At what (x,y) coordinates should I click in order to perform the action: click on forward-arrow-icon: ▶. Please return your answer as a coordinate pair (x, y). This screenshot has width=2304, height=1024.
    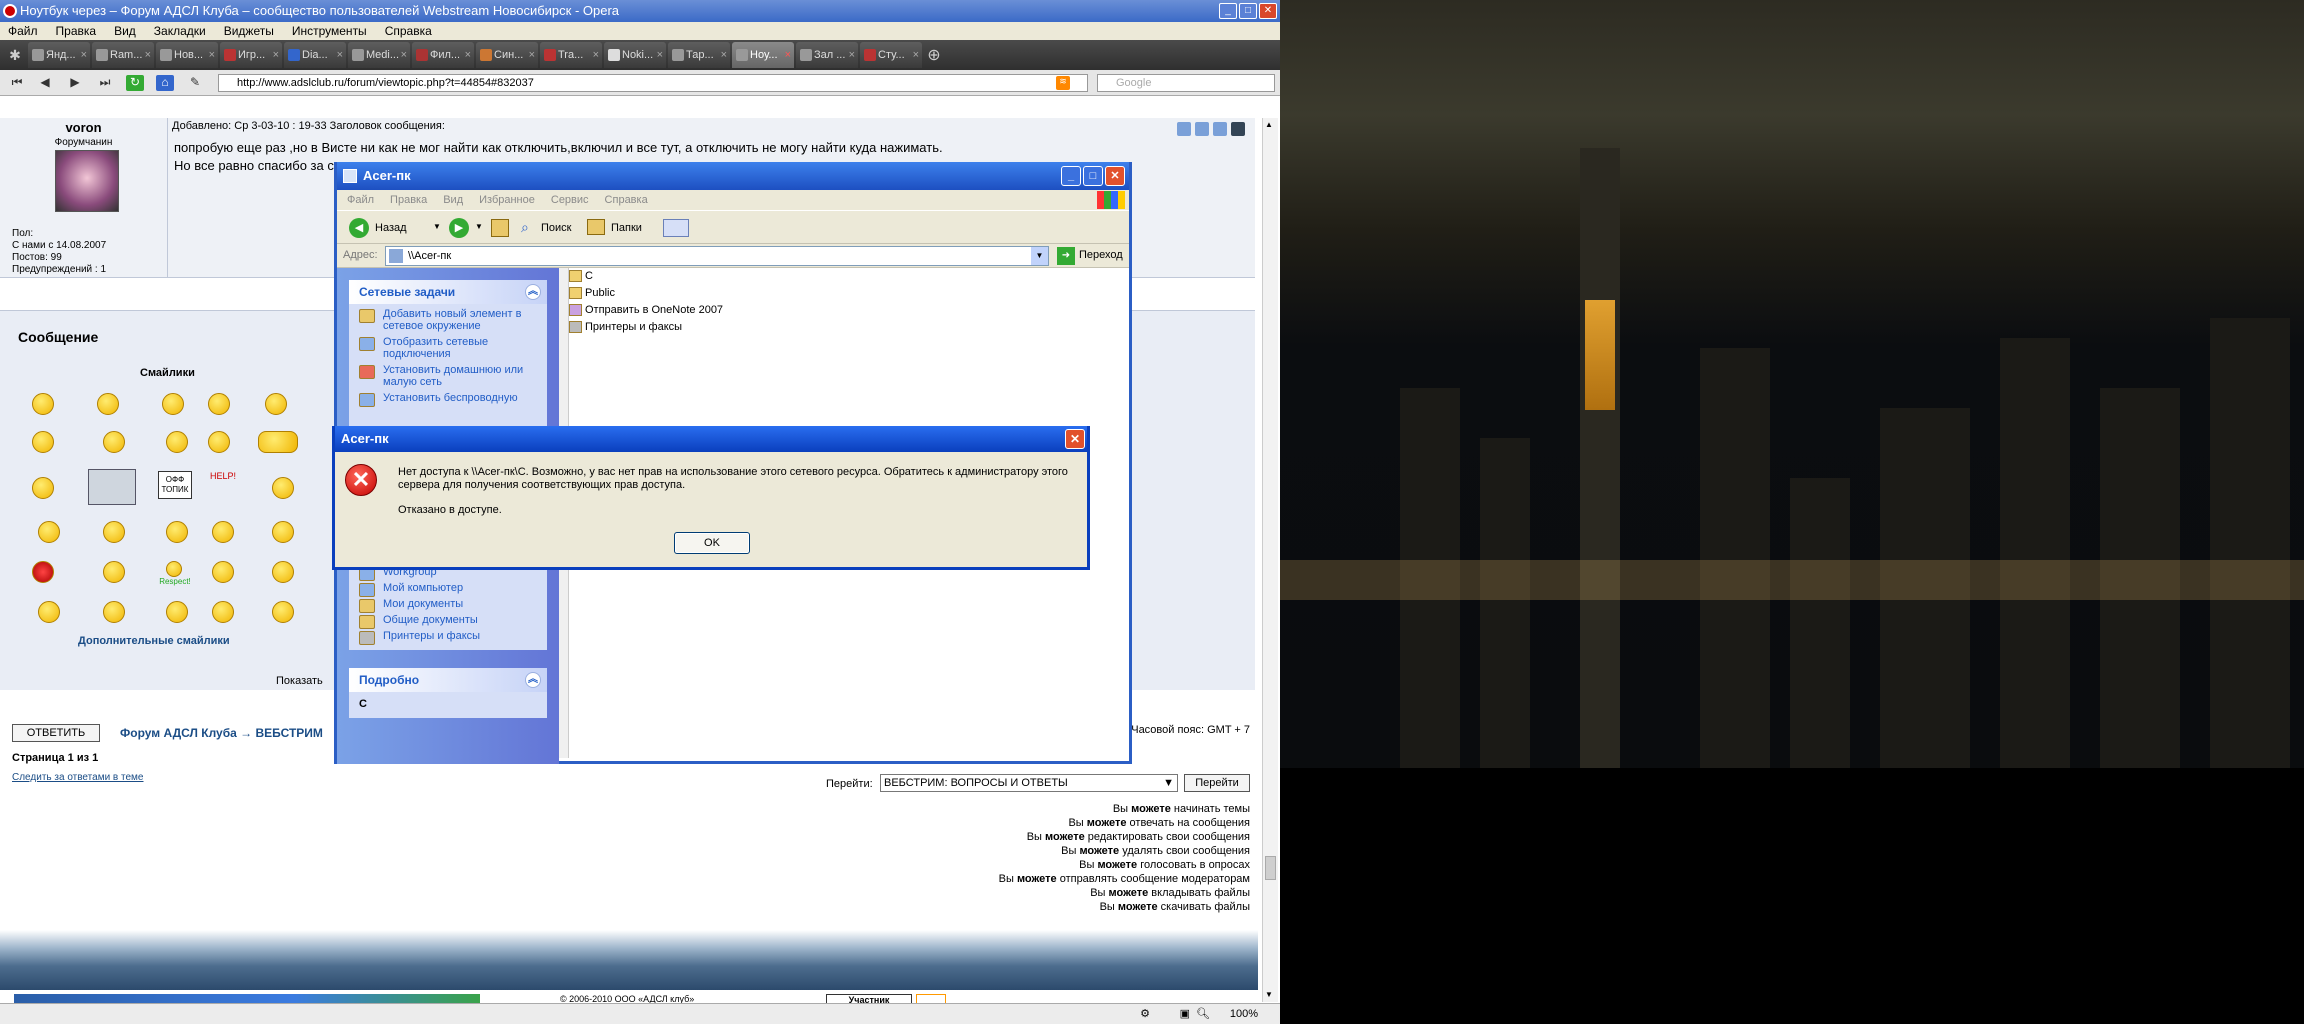
    Looking at the image, I should click on (459, 228).